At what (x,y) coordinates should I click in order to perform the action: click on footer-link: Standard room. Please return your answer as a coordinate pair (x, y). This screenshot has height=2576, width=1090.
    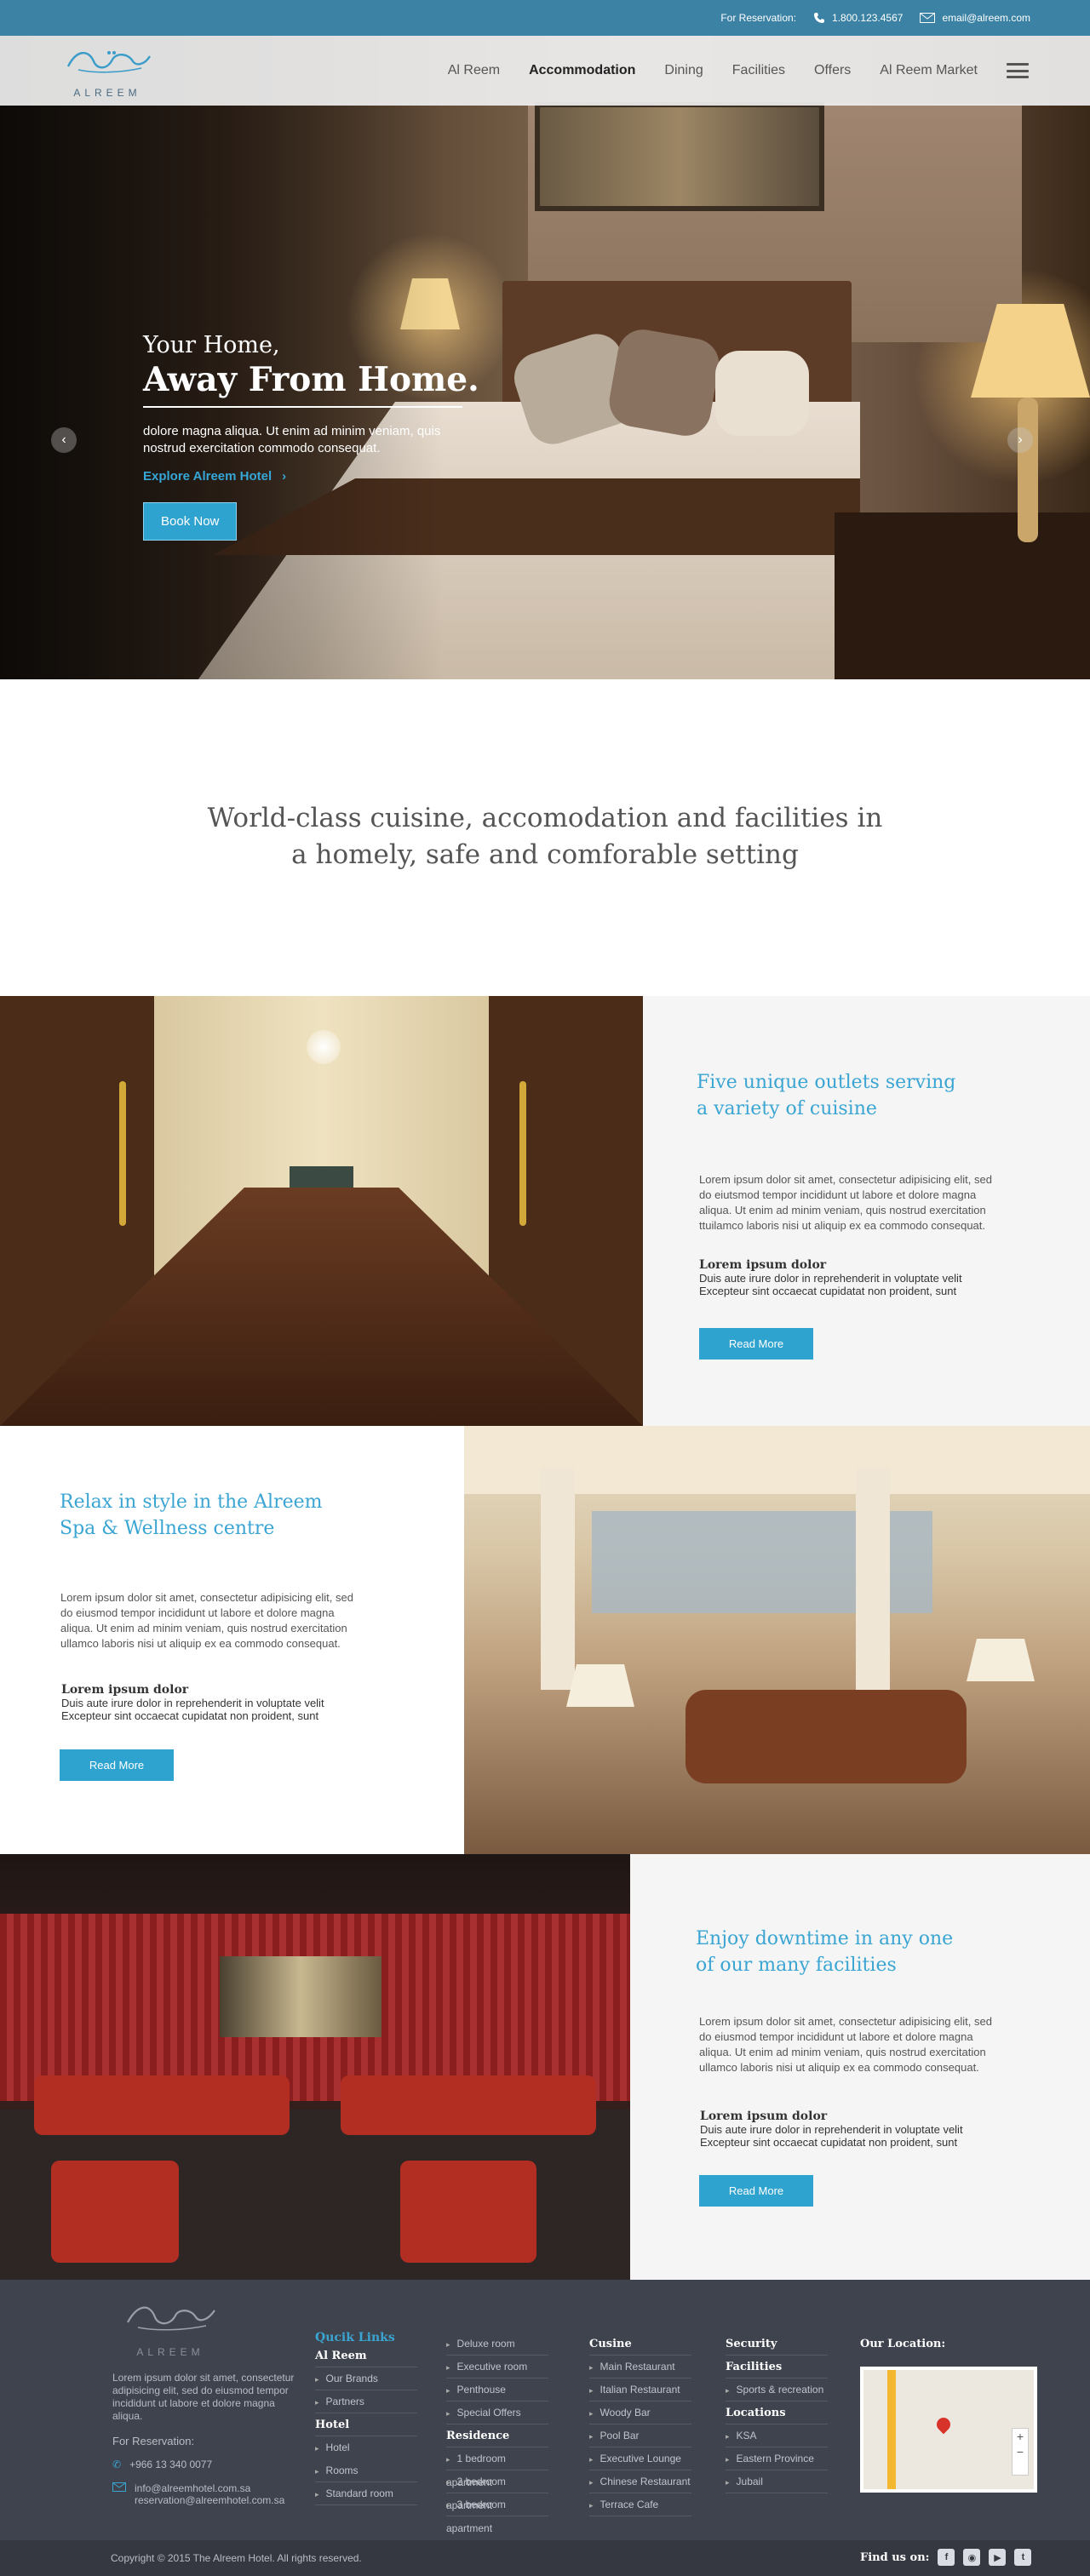
    Looking at the image, I should click on (366, 2493).